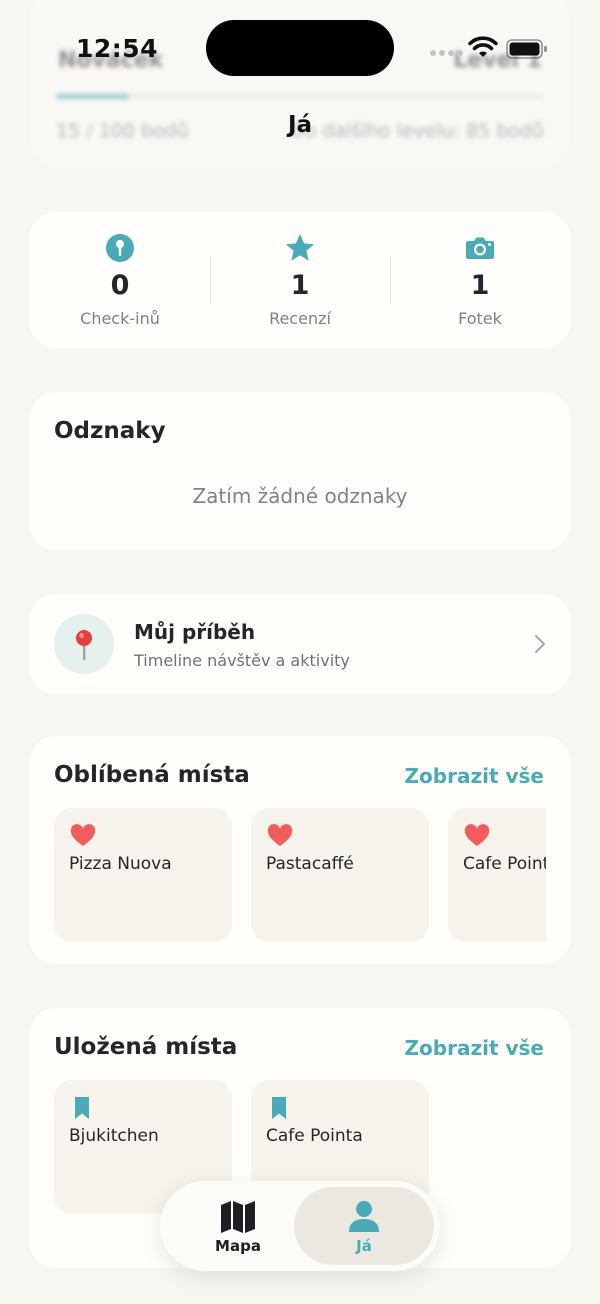 This screenshot has height=1304, width=600. What do you see at coordinates (110, 431) in the screenshot?
I see `badges-title: Odznaky` at bounding box center [110, 431].